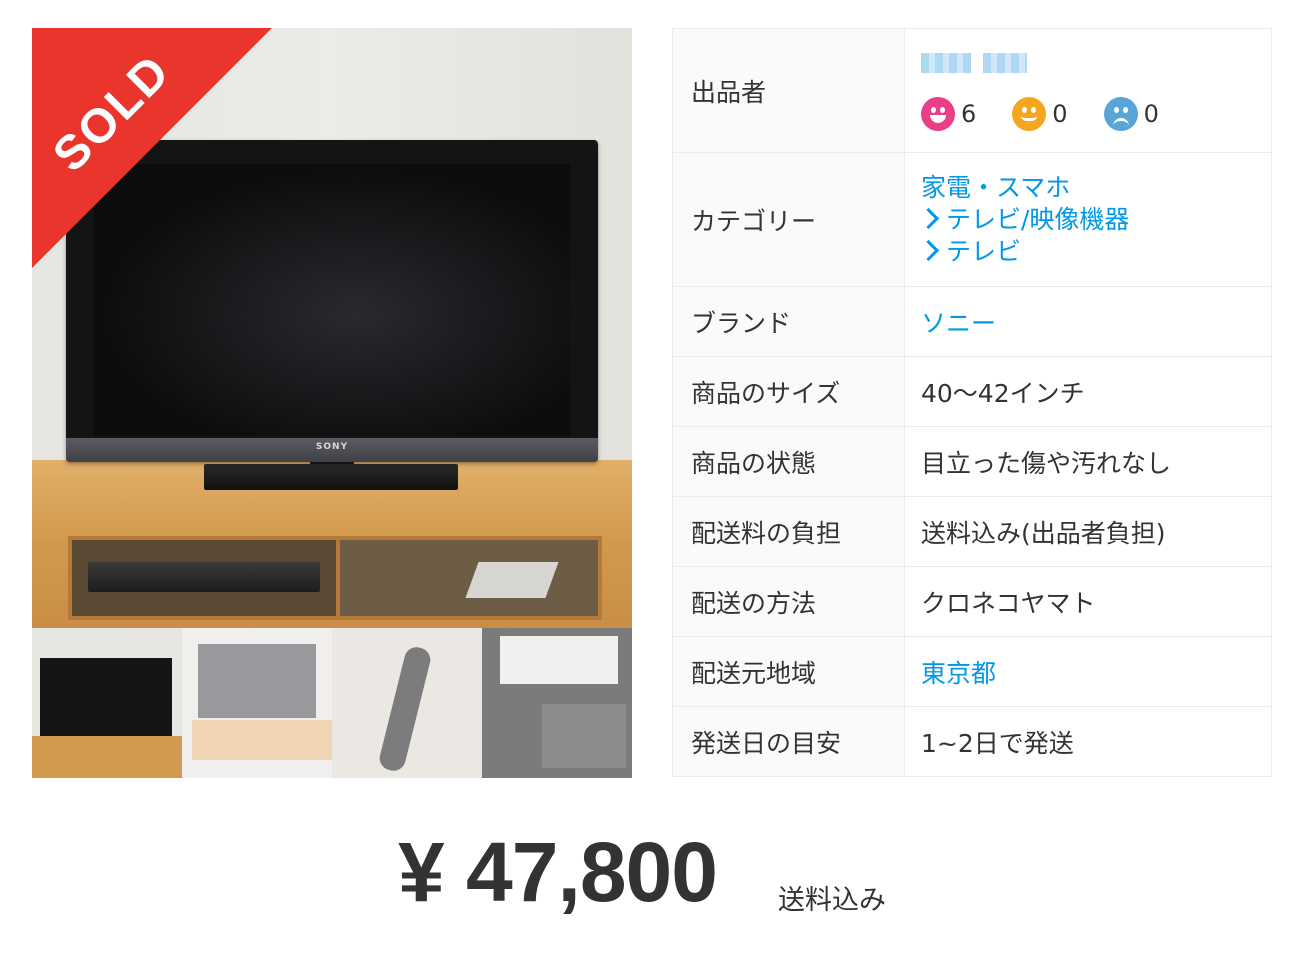 This screenshot has width=1306, height=964. What do you see at coordinates (788, 90) in the screenshot?
I see `details-label: 出品者` at bounding box center [788, 90].